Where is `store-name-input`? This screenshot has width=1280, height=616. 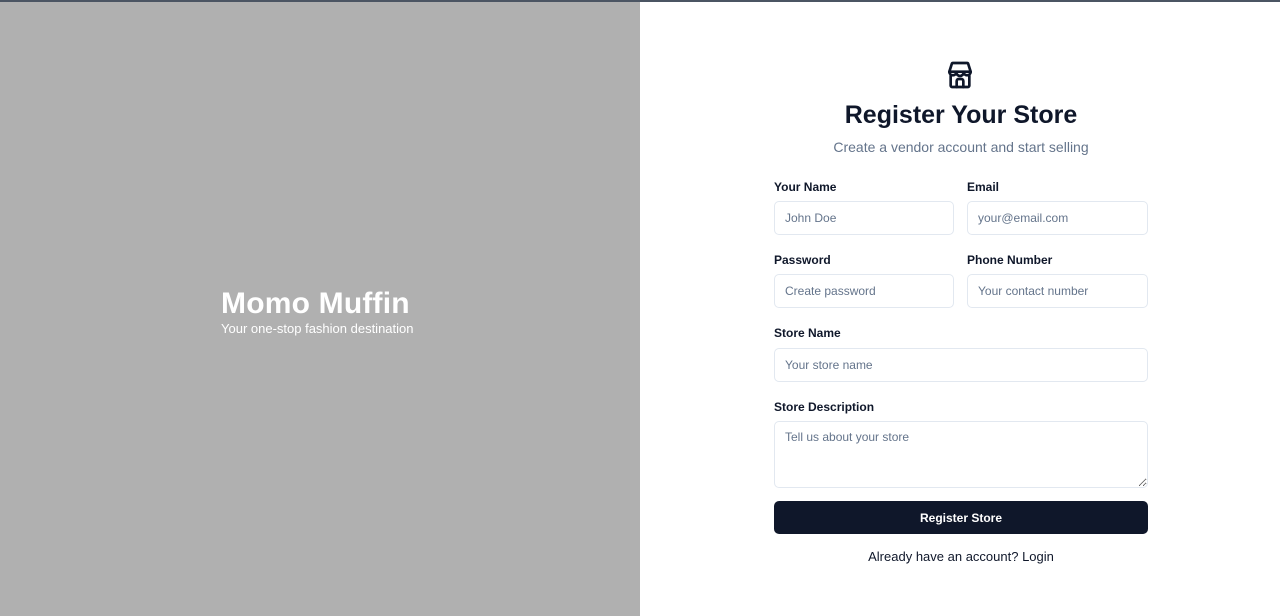 store-name-input is located at coordinates (961, 365).